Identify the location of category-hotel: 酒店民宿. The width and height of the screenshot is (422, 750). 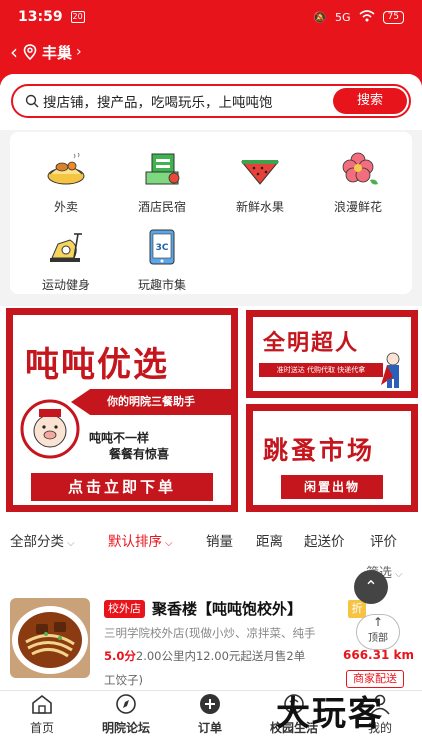
(162, 182).